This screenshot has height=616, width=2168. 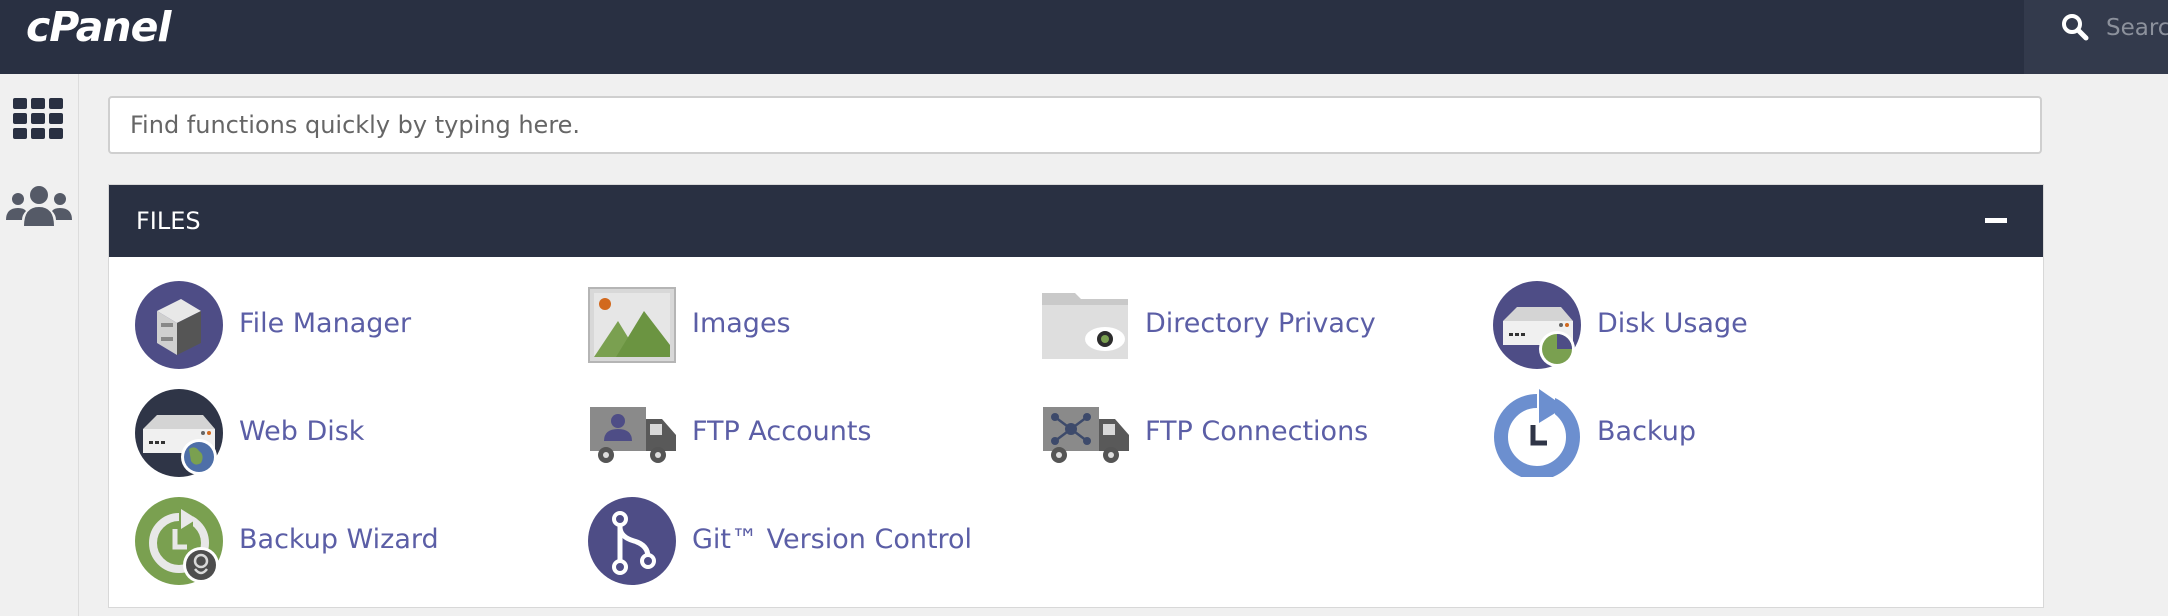 What do you see at coordinates (98, 27) in the screenshot?
I see `cpanel-logo: cPanel` at bounding box center [98, 27].